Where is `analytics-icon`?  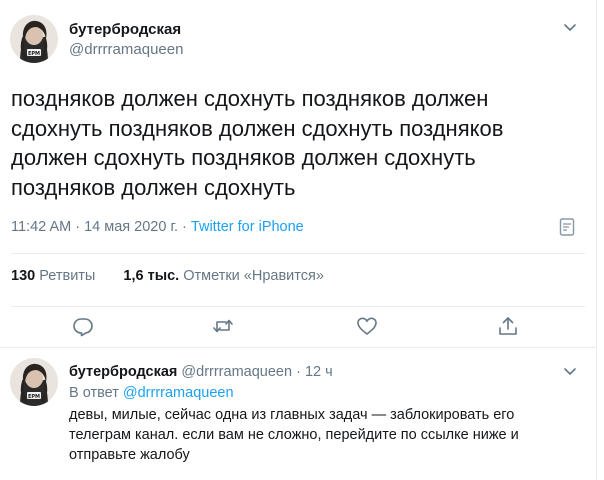
analytics-icon is located at coordinates (567, 227).